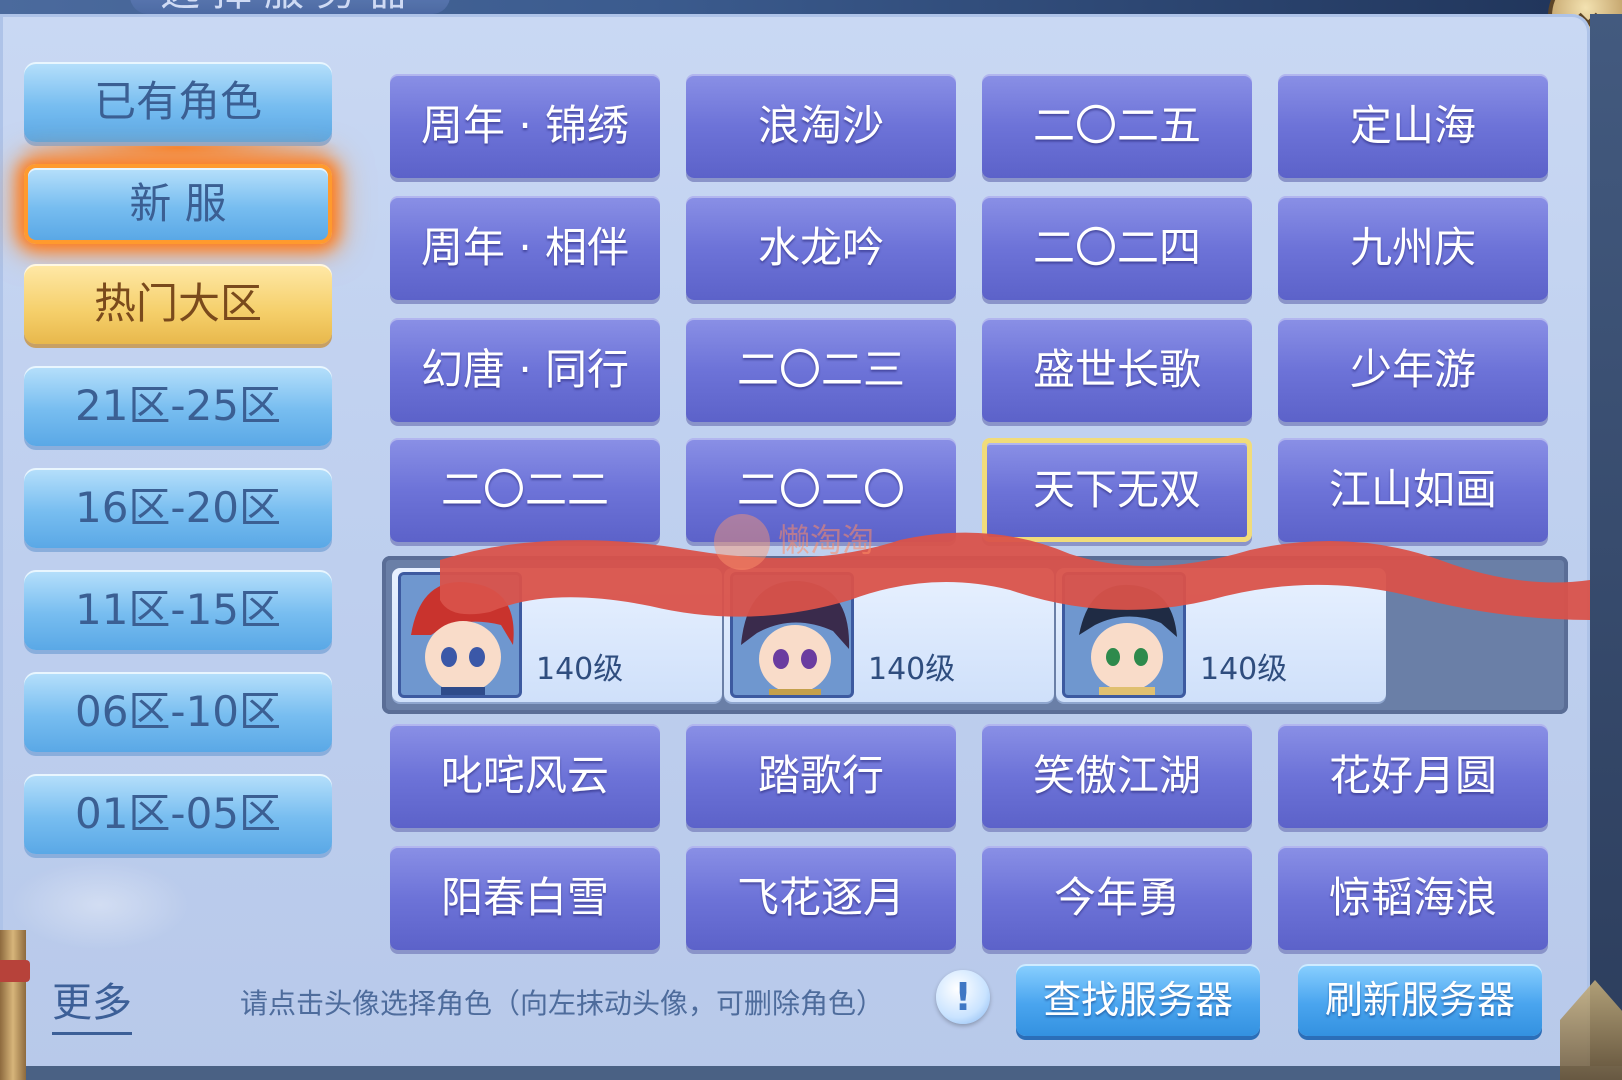  I want to click on server-button: 周年 · 相伴, so click(525, 248).